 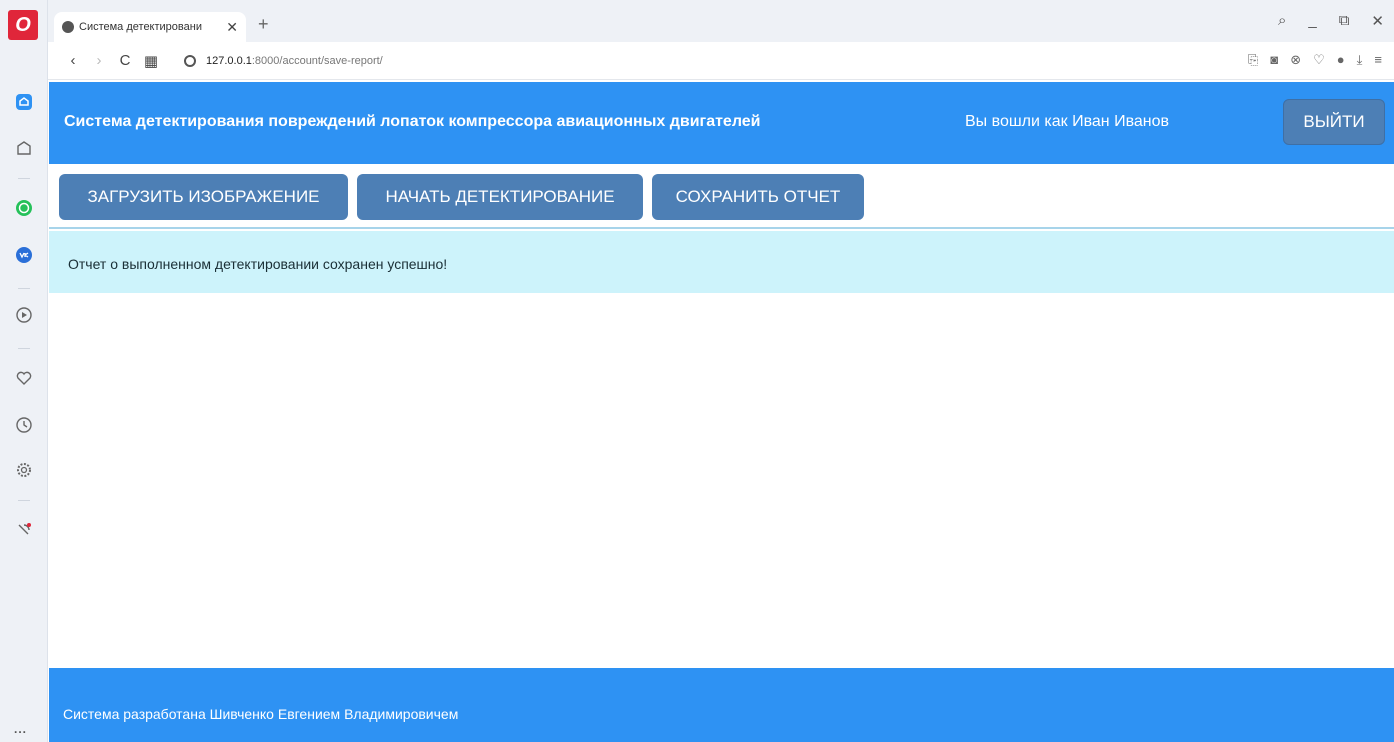 I want to click on start-detection-button: НАЧАТЬ ДЕТЕКТИРОВАНИЕ, so click(x=500, y=197).